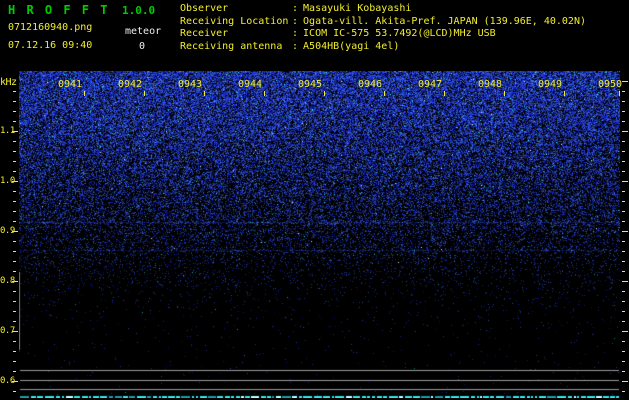  Describe the element at coordinates (50, 27) in the screenshot. I see `output-filename: 0712160940.png` at that location.